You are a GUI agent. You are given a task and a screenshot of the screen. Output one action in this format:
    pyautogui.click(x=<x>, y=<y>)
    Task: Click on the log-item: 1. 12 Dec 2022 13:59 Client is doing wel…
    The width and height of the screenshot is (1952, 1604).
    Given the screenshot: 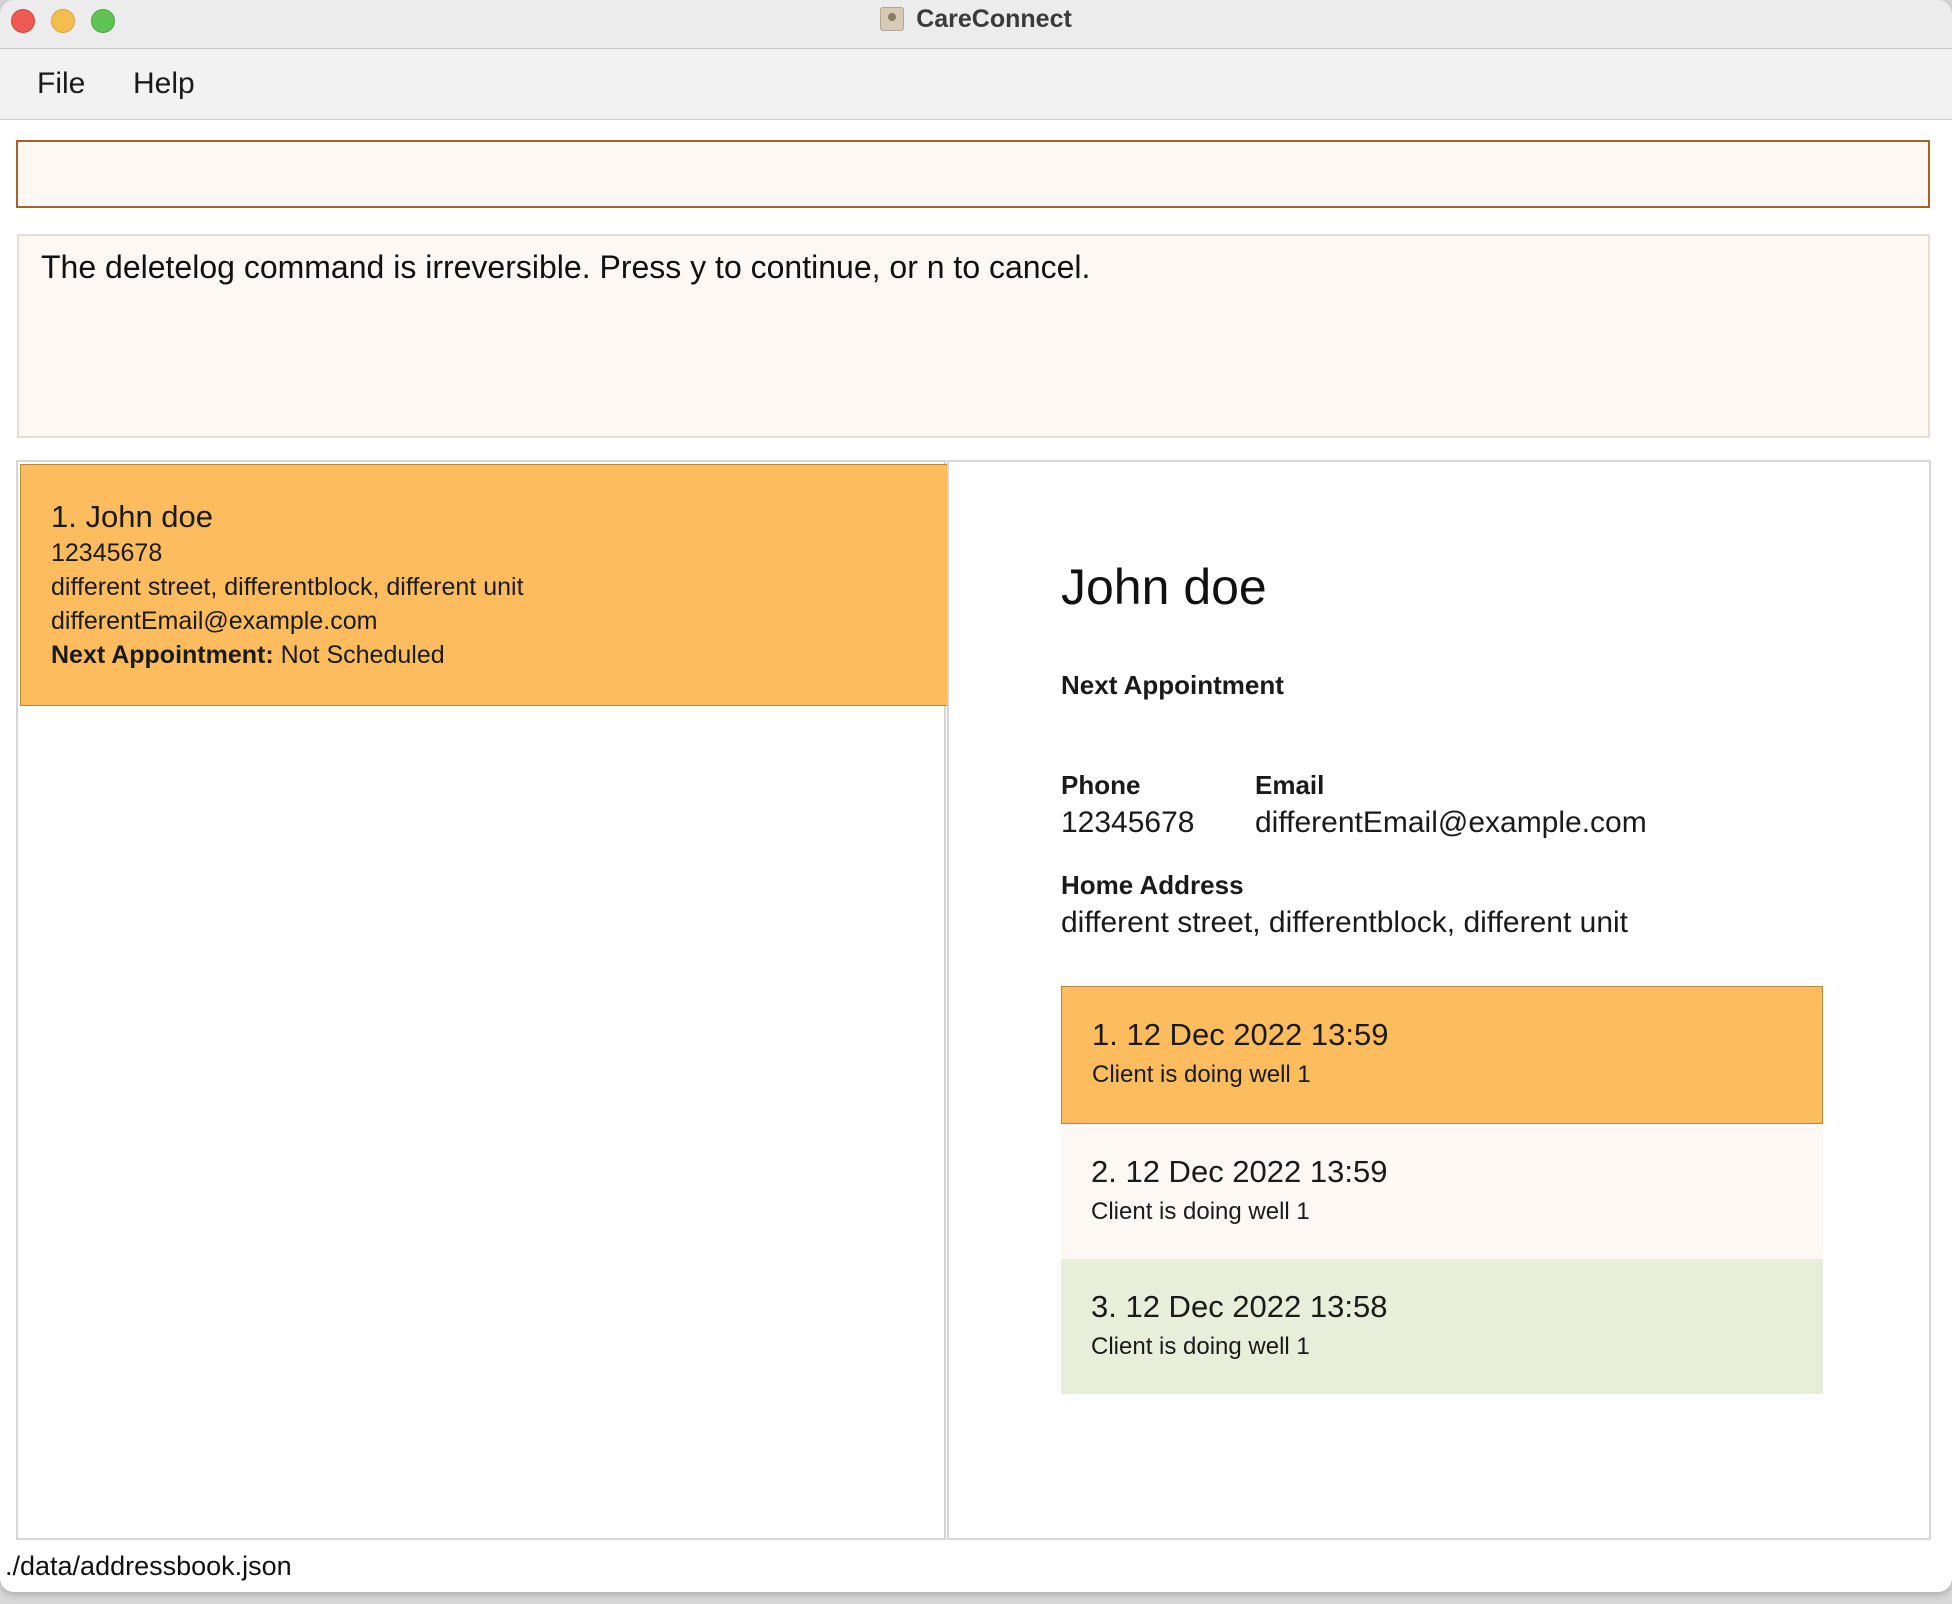 What is the action you would take?
    pyautogui.click(x=1442, y=1055)
    